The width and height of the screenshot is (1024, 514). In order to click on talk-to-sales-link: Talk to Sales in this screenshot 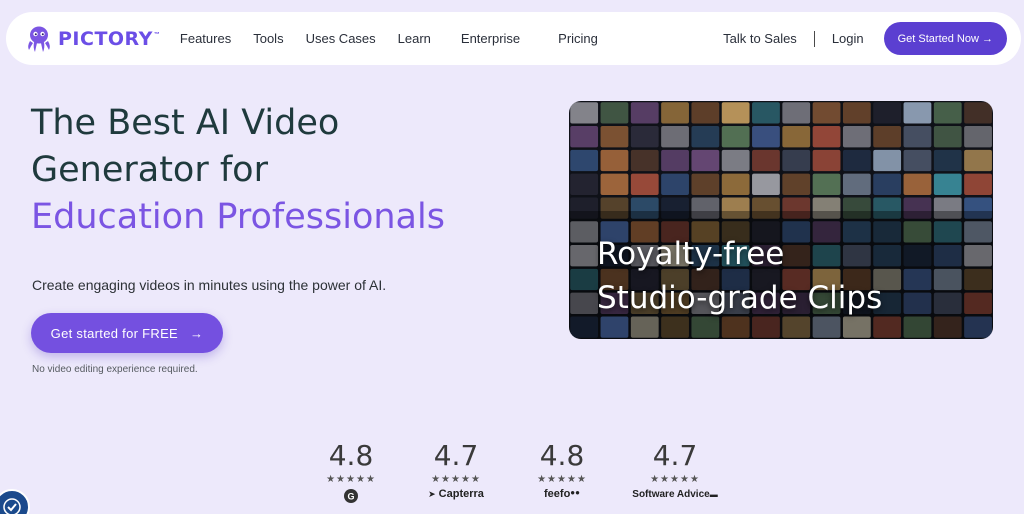, I will do `click(760, 38)`.